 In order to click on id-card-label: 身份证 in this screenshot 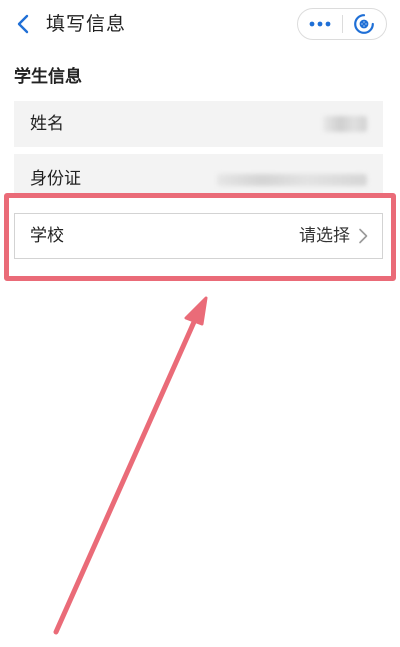, I will do `click(55, 179)`.